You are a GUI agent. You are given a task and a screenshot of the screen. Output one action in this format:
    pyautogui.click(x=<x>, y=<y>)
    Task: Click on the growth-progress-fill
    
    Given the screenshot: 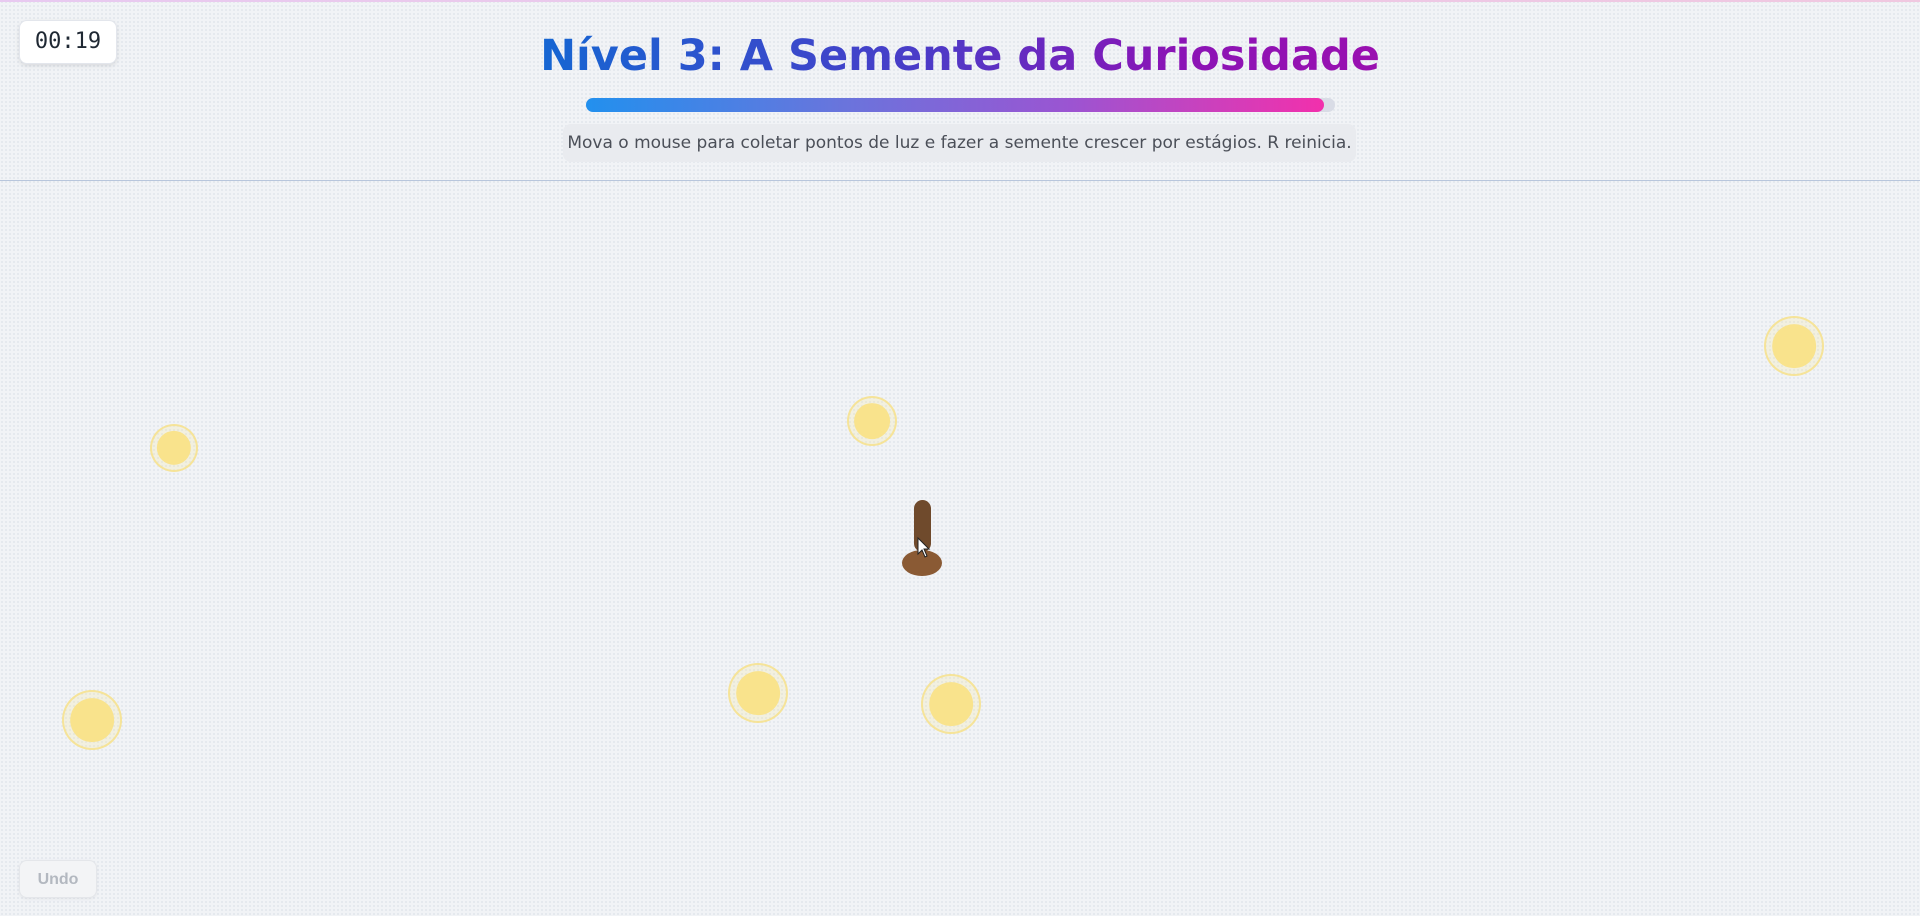 What is the action you would take?
    pyautogui.click(x=955, y=105)
    